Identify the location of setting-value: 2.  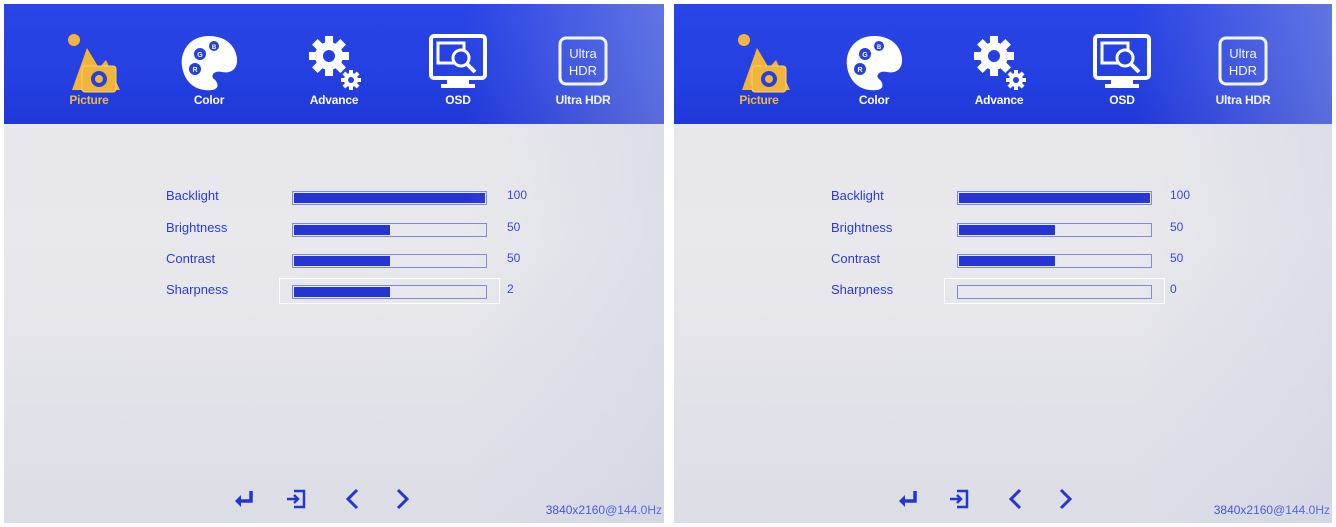
(510, 289).